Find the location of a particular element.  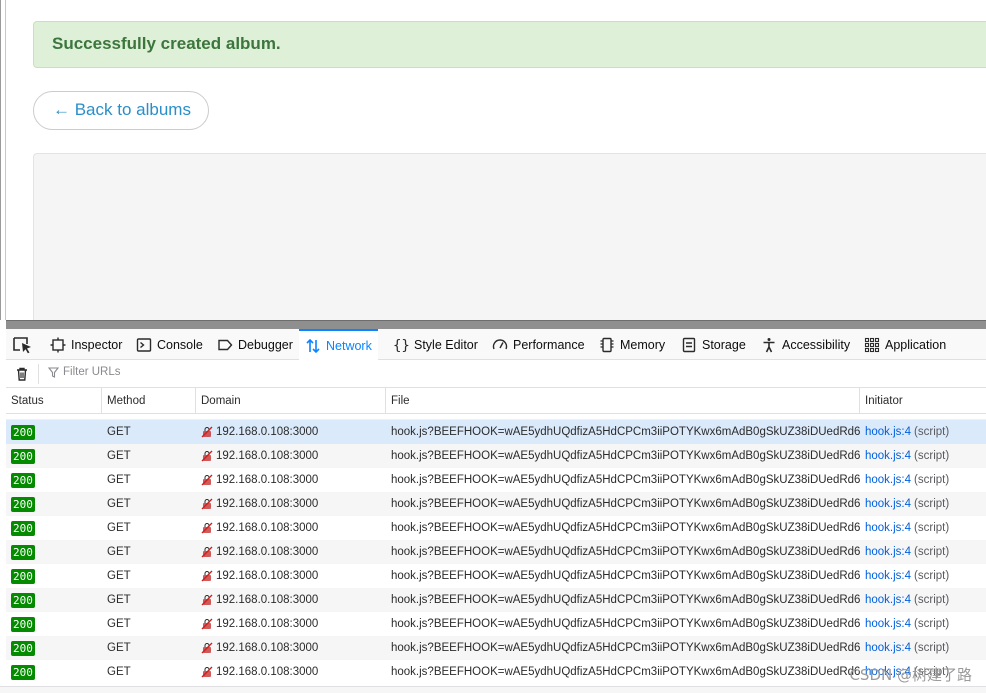

column-domain: Domain is located at coordinates (291, 400).